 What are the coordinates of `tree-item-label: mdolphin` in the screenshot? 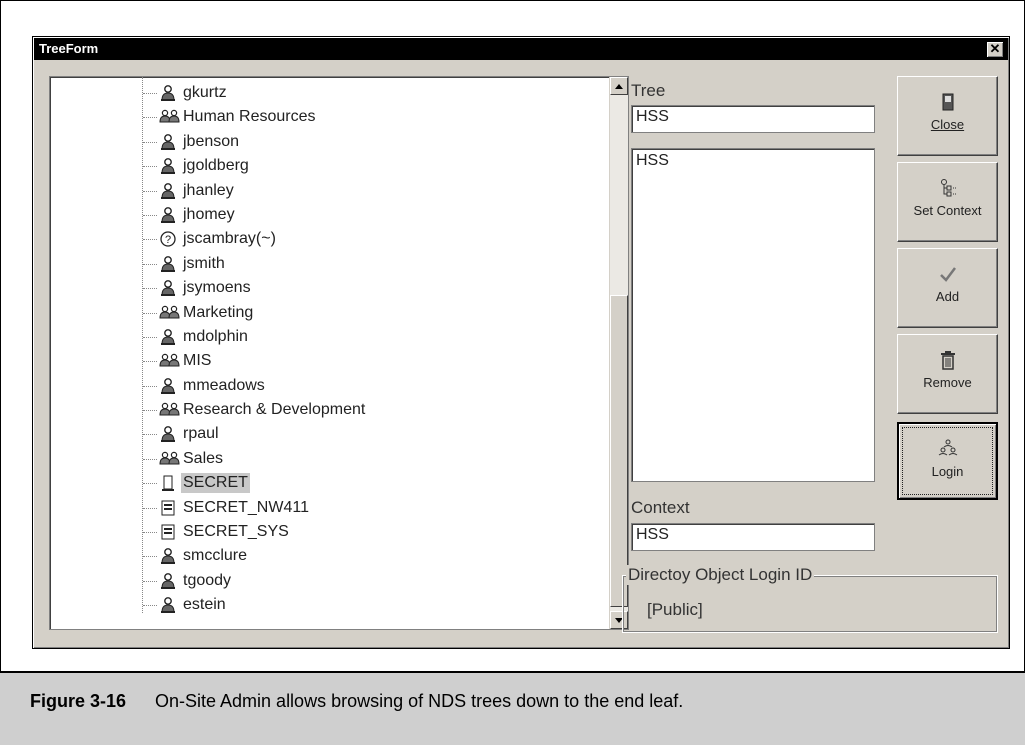 It's located at (215, 336).